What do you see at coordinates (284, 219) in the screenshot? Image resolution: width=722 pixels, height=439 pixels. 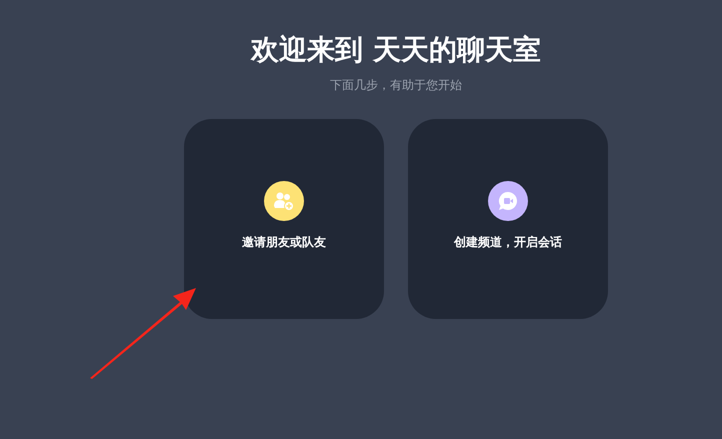 I see `action-card: 邀请朋友或队友` at bounding box center [284, 219].